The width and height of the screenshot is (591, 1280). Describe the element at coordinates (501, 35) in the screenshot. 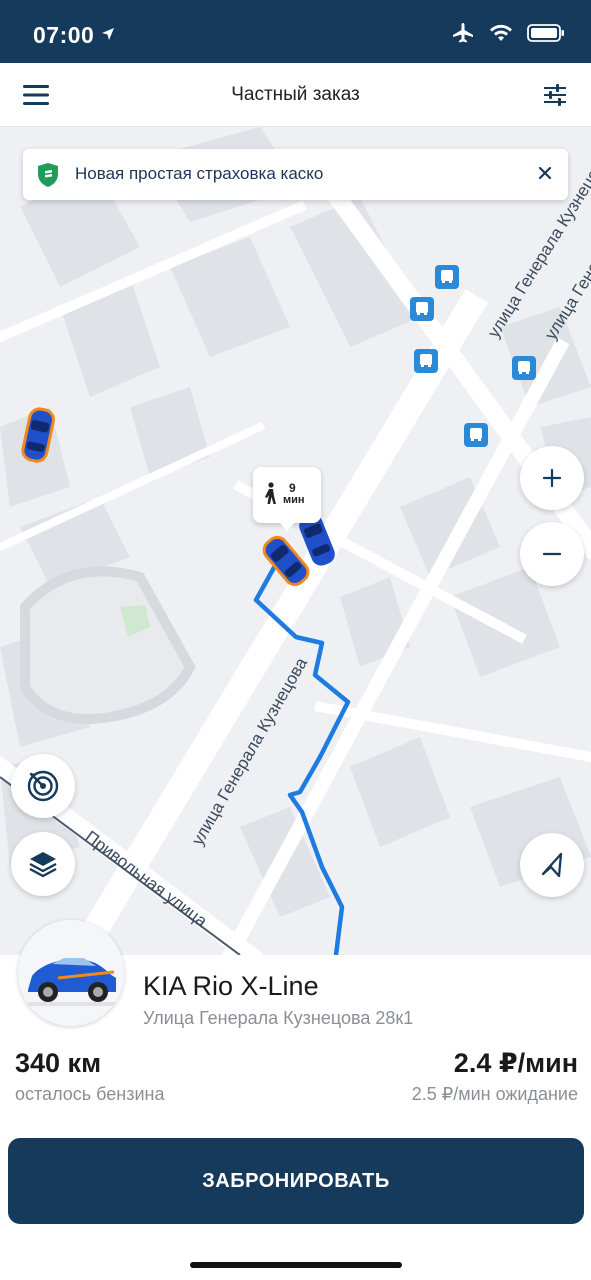

I see `wifi-icon` at that location.